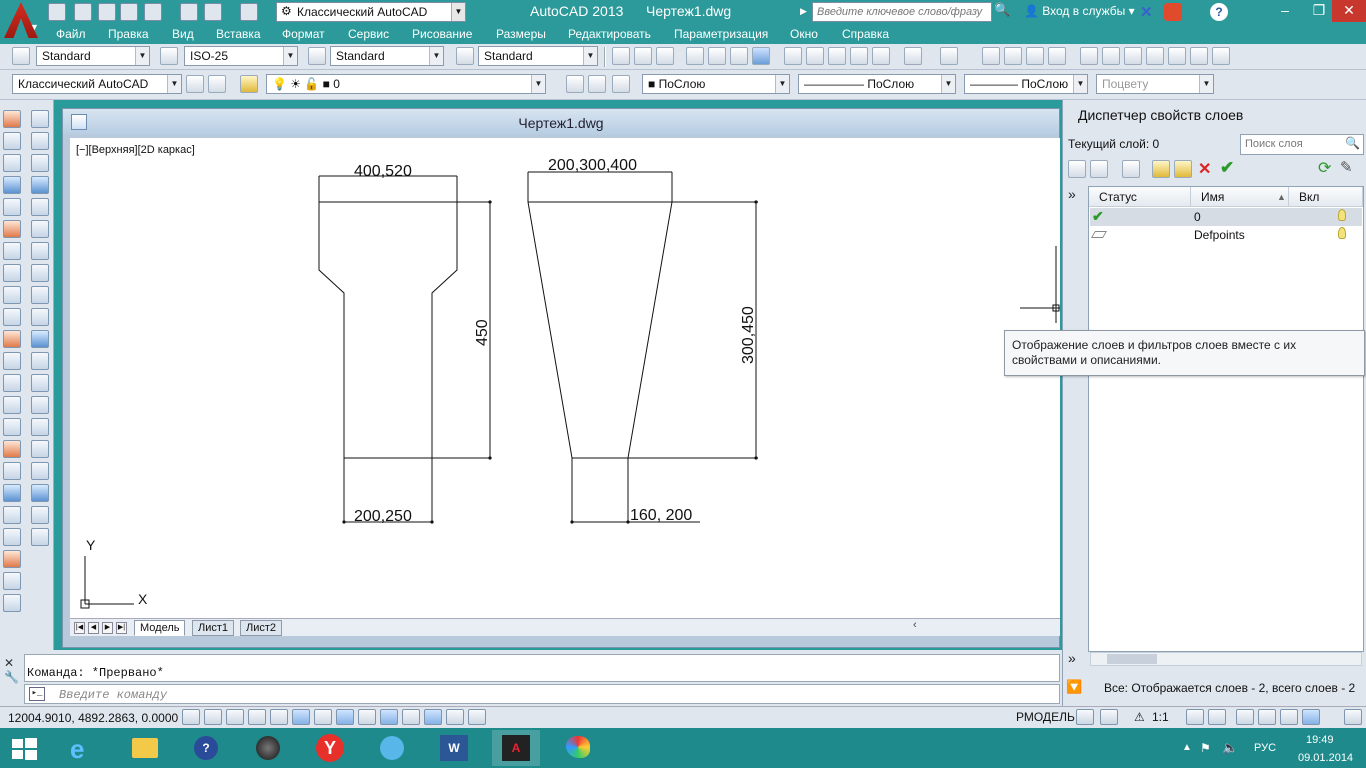 The height and width of the screenshot is (768, 1366). What do you see at coordinates (991, 56) in the screenshot?
I see `pan-icon` at bounding box center [991, 56].